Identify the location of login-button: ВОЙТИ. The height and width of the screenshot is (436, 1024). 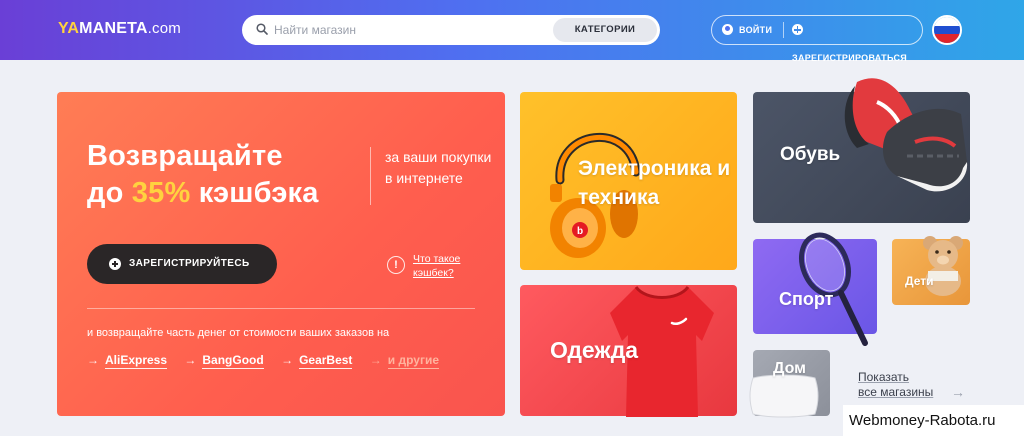
(747, 30).